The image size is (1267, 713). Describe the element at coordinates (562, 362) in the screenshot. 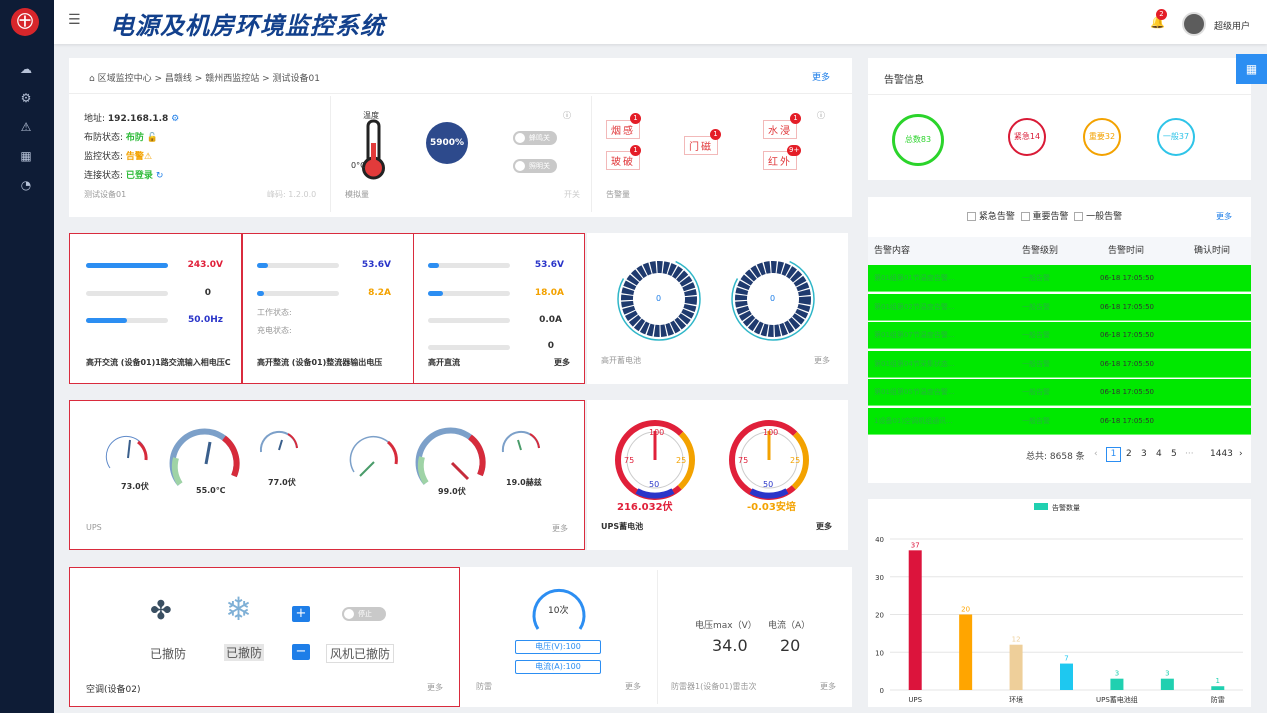

I see `dc-more-link: 更多` at that location.